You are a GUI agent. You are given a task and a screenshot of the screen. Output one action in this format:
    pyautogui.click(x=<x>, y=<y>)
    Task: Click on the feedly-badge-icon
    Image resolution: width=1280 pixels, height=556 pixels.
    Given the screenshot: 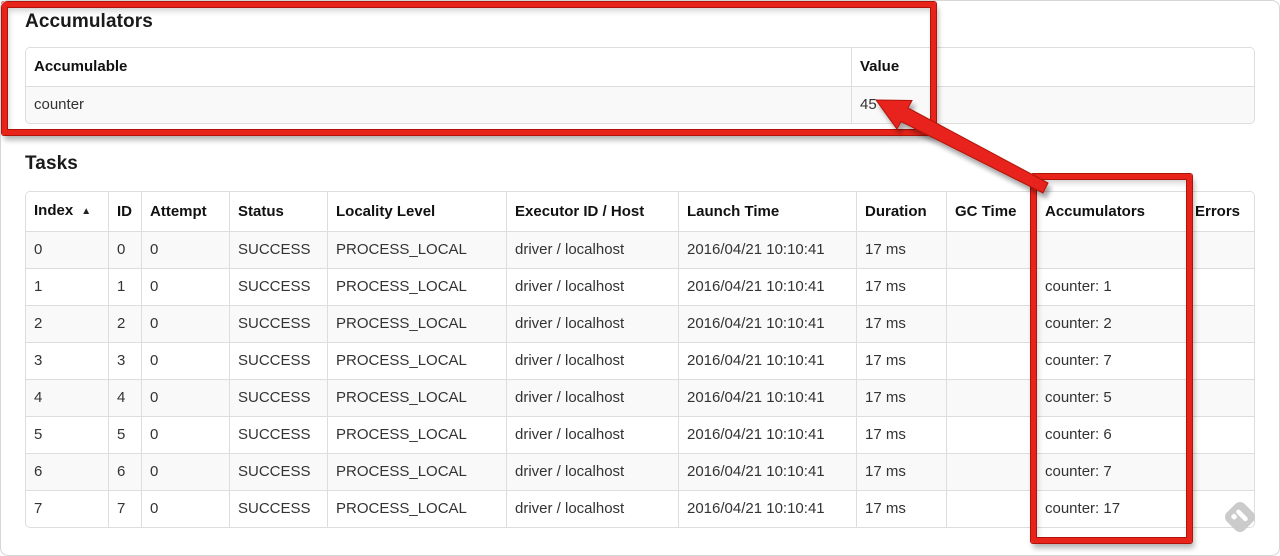 What is the action you would take?
    pyautogui.click(x=1240, y=517)
    